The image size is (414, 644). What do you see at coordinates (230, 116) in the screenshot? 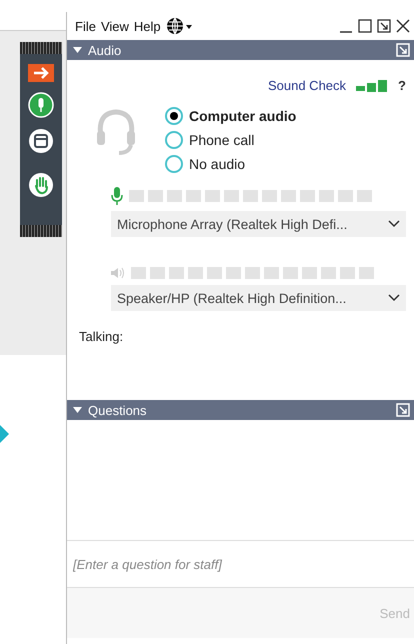
I see `radio-option: Computer audio` at bounding box center [230, 116].